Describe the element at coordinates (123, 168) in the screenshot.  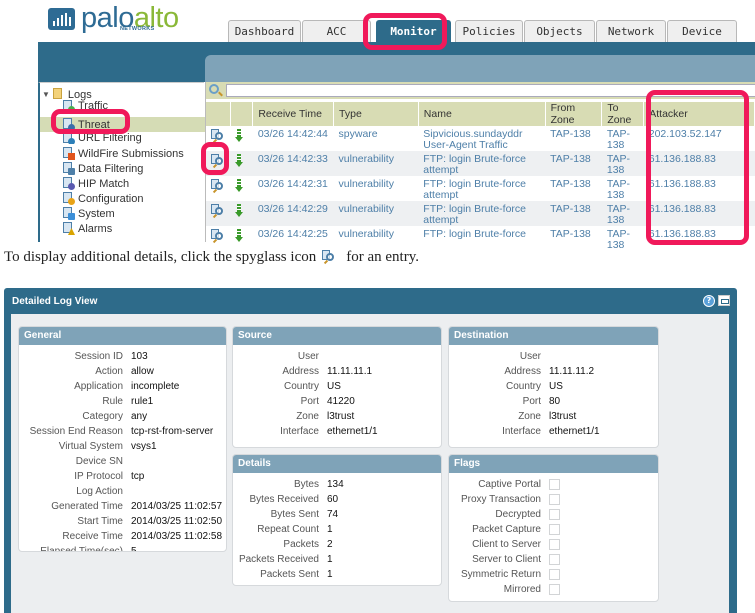
I see `tree-item-data-filtering: Data Filtering` at that location.